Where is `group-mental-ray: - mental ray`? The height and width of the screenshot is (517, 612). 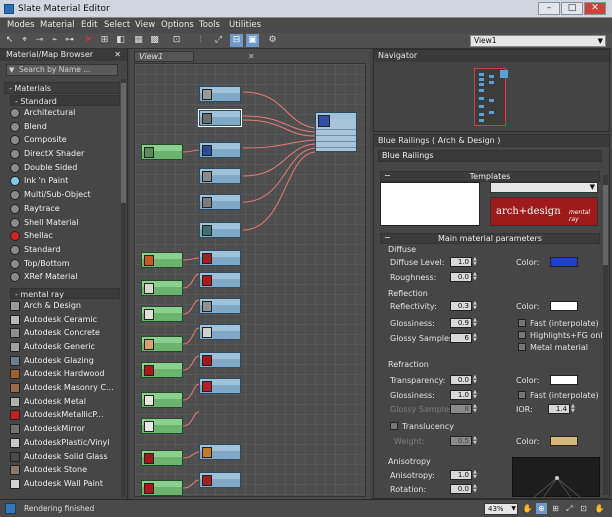
group-mental-ray: - mental ray is located at coordinates (65, 293).